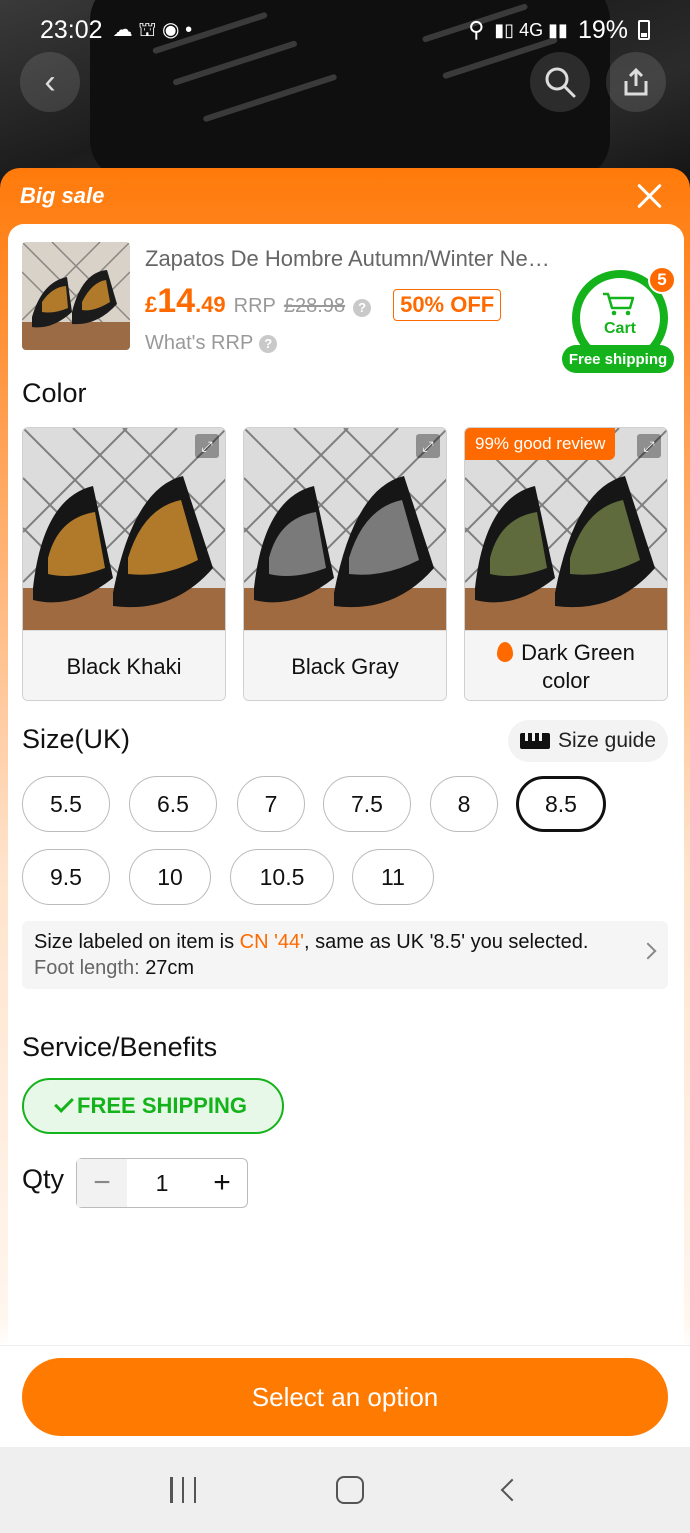  I want to click on service-title: Service/Benefits, so click(120, 1047).